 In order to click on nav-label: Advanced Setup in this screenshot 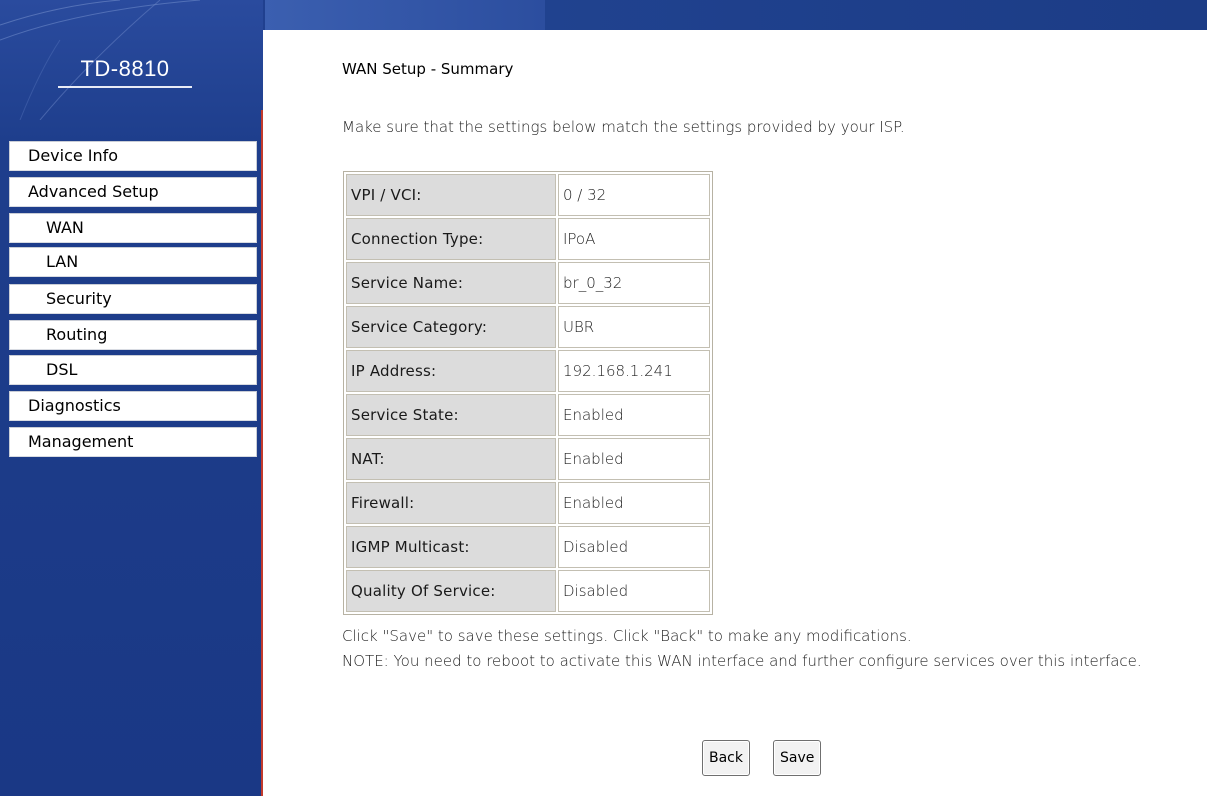, I will do `click(93, 191)`.